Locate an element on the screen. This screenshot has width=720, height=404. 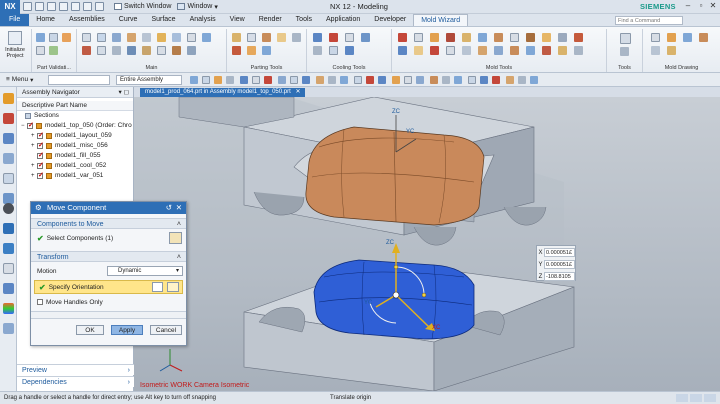
assembly-navigator-icon is located at coordinates (8, 98).